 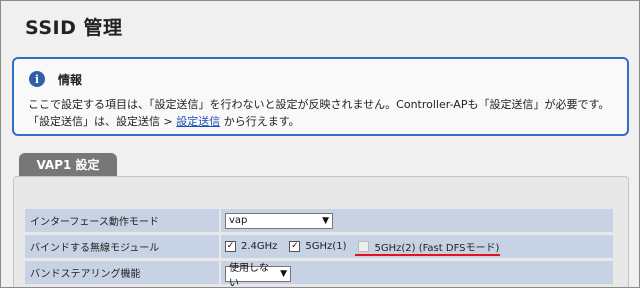 What do you see at coordinates (259, 246) in the screenshot?
I see `checkbox-2-4ghz-label: 2.4GHz` at bounding box center [259, 246].